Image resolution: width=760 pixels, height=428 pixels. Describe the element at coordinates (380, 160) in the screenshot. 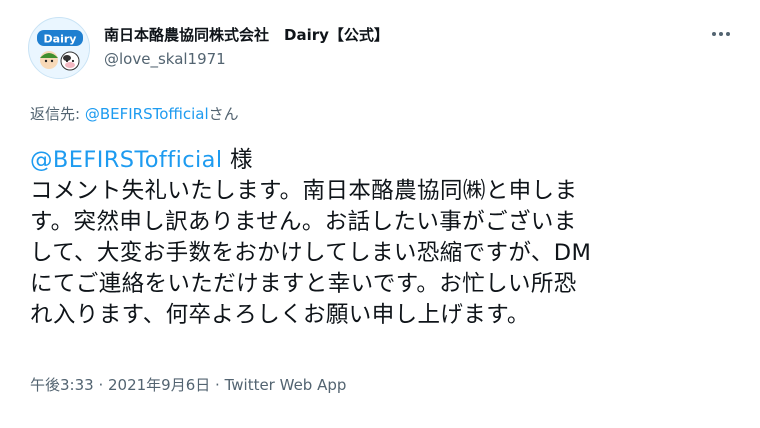

I see `tweet-text-line: @BEFIRSTofficial 様` at that location.